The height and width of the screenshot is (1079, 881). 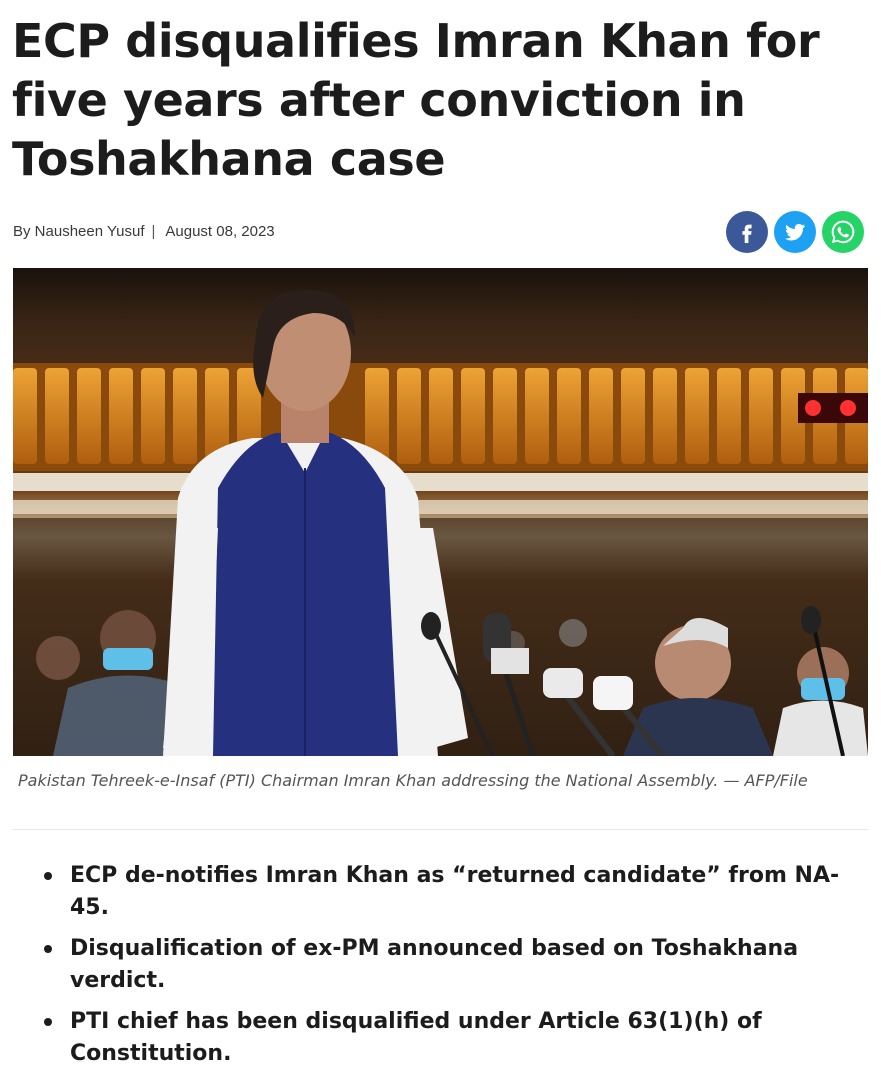 I want to click on twitter-share-button, so click(x=795, y=232).